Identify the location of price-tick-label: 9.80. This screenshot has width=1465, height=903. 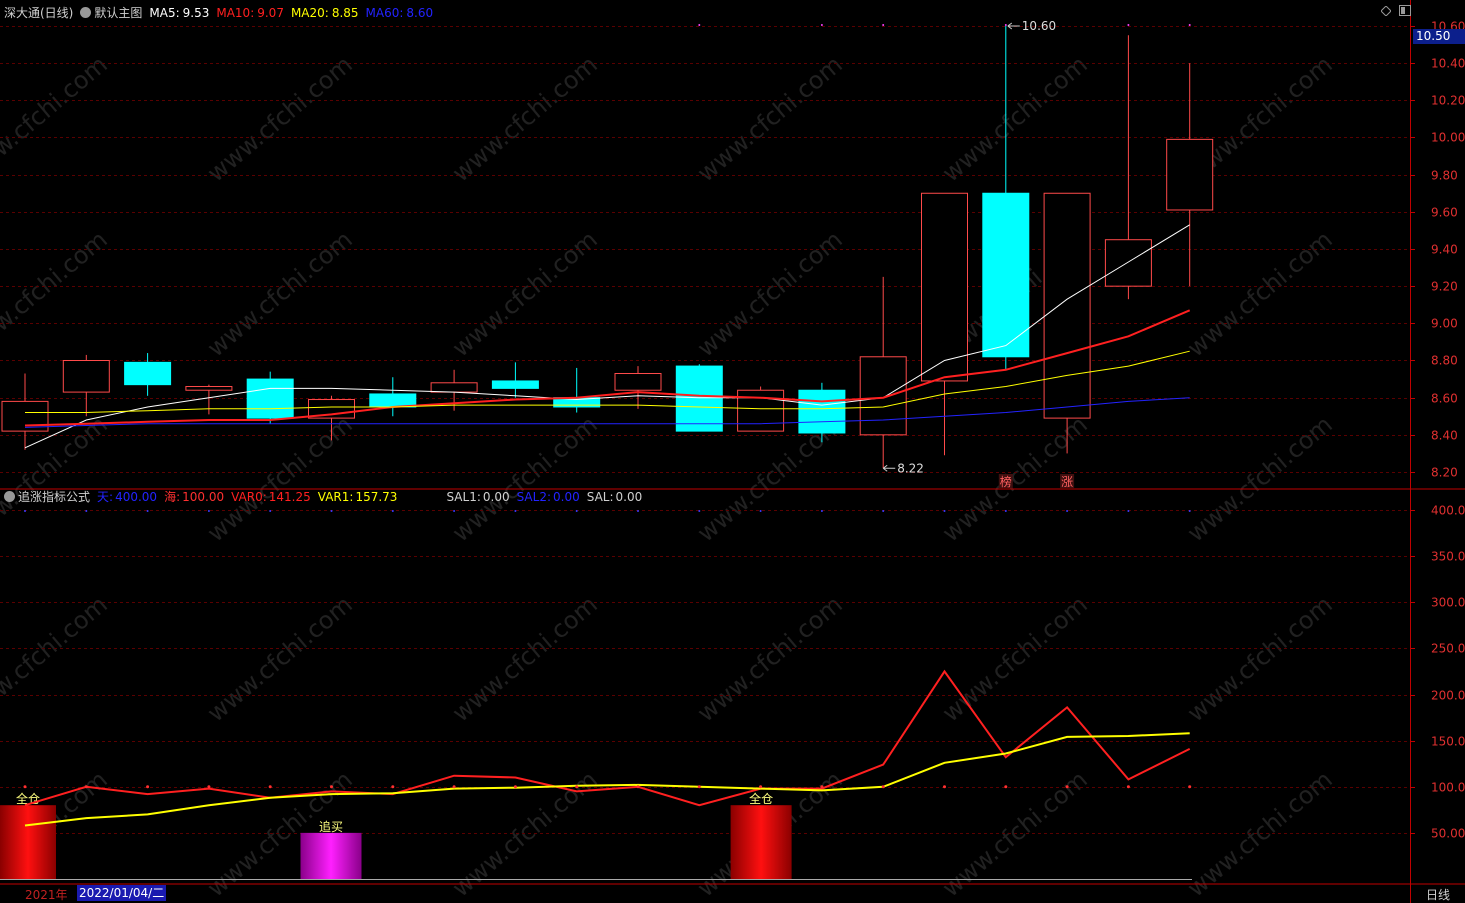
(1444, 176).